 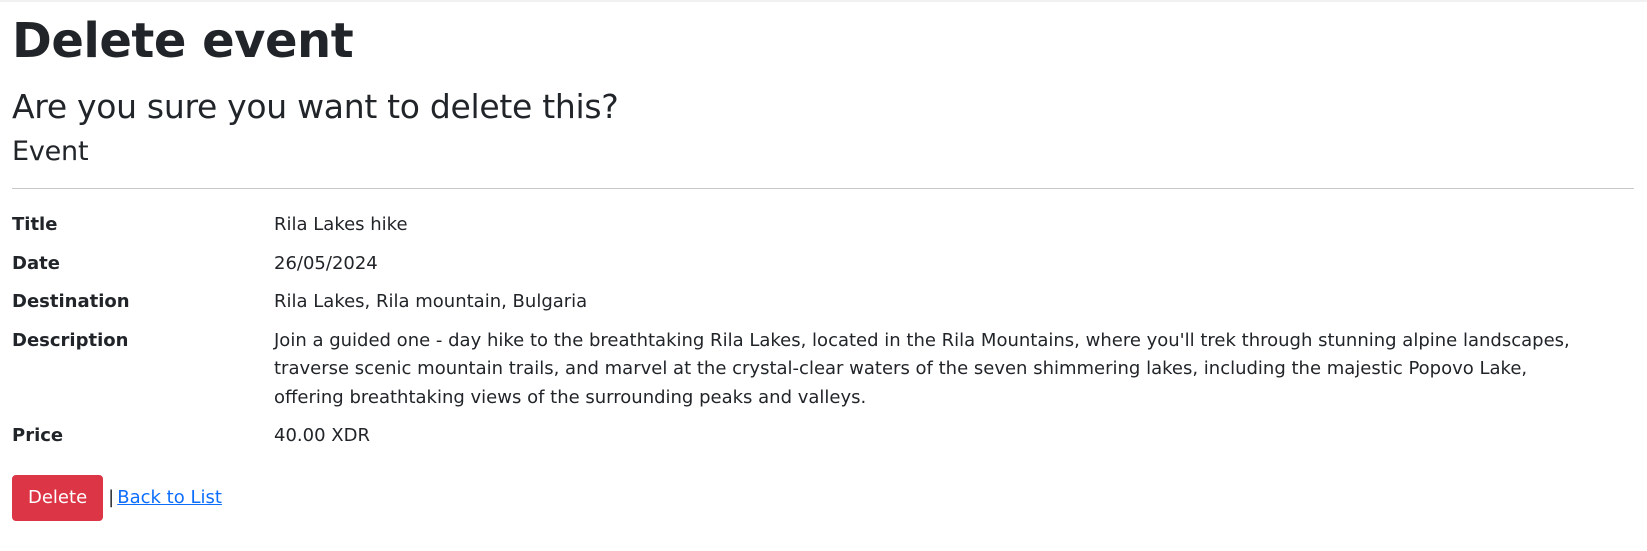 What do you see at coordinates (35, 224) in the screenshot?
I see `detail-label-title: Title` at bounding box center [35, 224].